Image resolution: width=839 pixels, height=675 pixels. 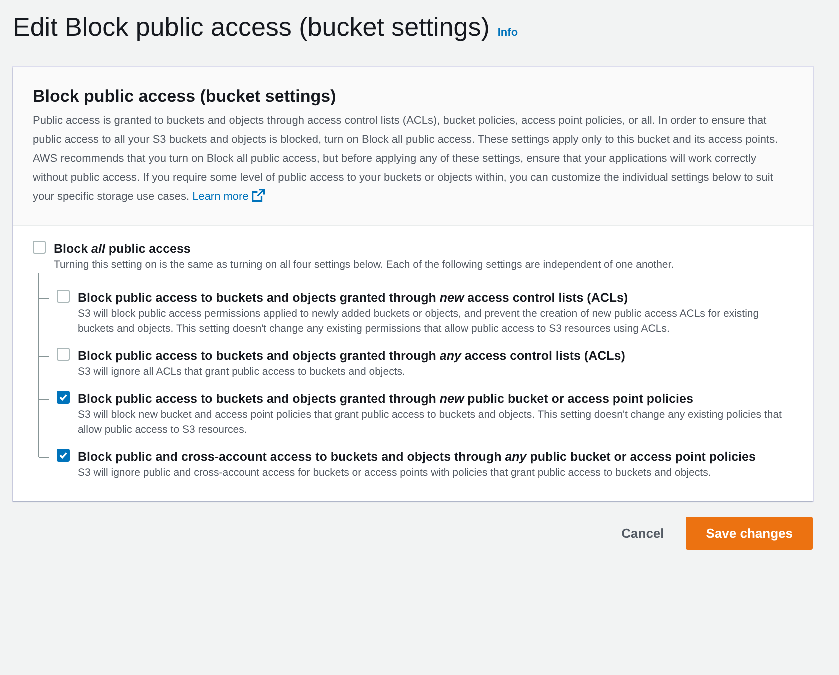 What do you see at coordinates (251, 28) in the screenshot?
I see `page-title: Edit Block public access (bucket settings)` at bounding box center [251, 28].